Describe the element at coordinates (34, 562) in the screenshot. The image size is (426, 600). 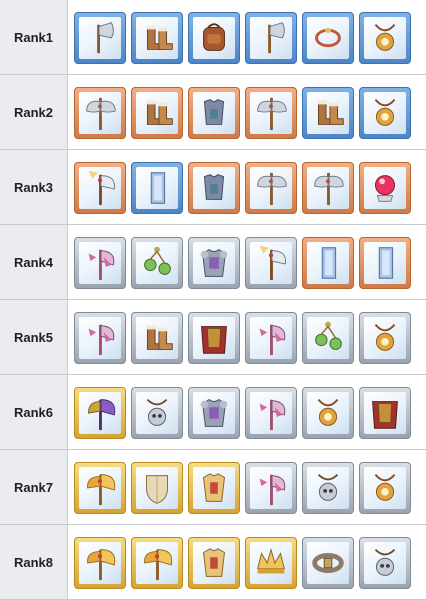
I see `rank-label: Rank8` at that location.